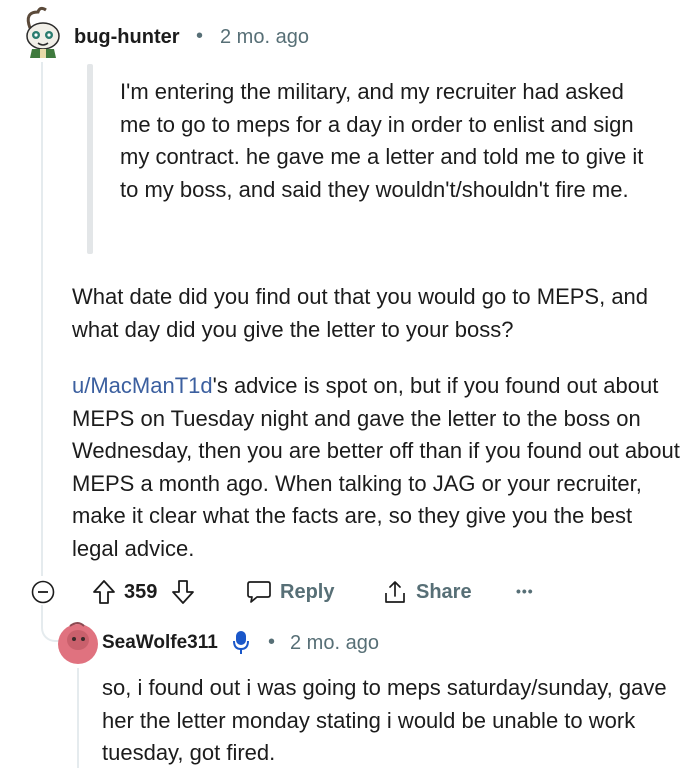  Describe the element at coordinates (78, 642) in the screenshot. I see `reply-avatar` at that location.